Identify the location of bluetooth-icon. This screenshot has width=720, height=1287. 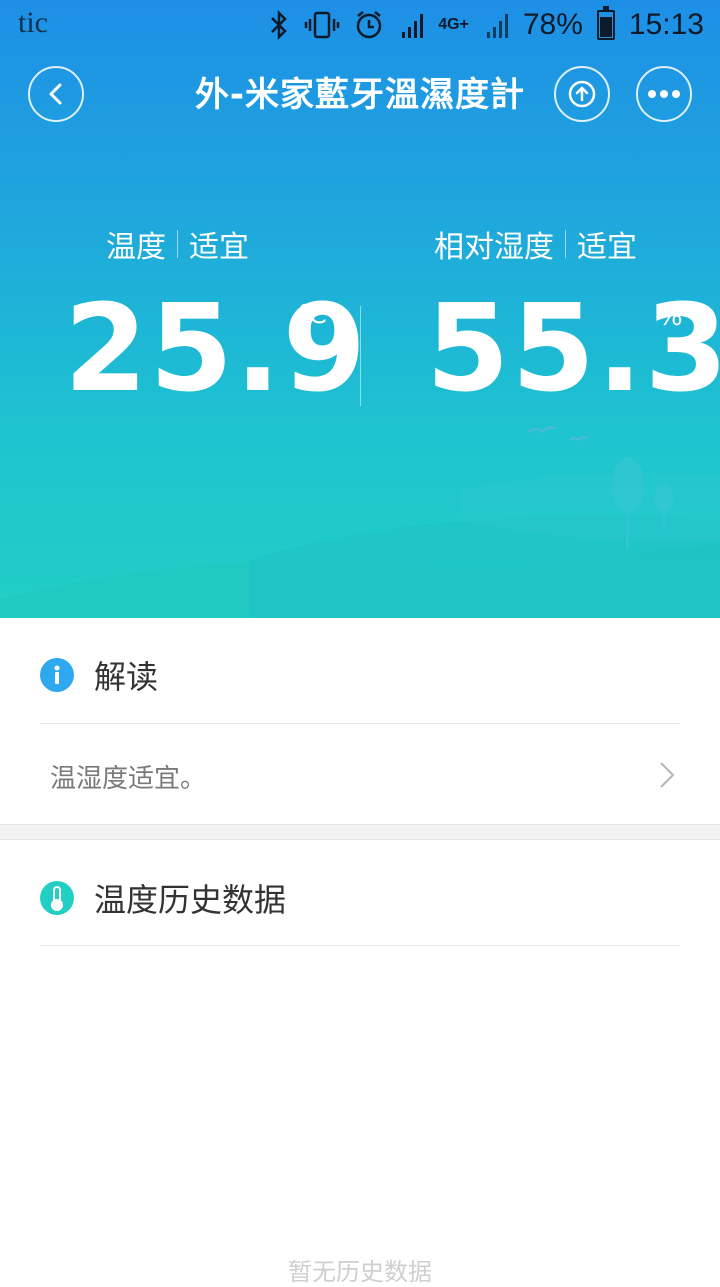
(279, 25).